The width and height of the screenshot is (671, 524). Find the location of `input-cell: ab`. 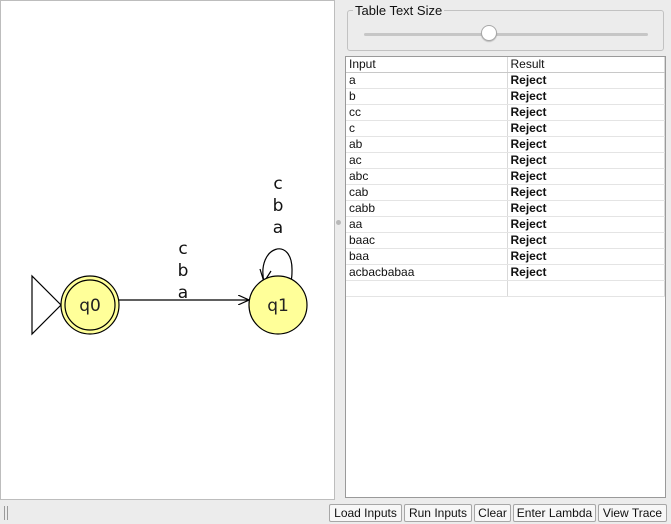

input-cell: ab is located at coordinates (427, 144).